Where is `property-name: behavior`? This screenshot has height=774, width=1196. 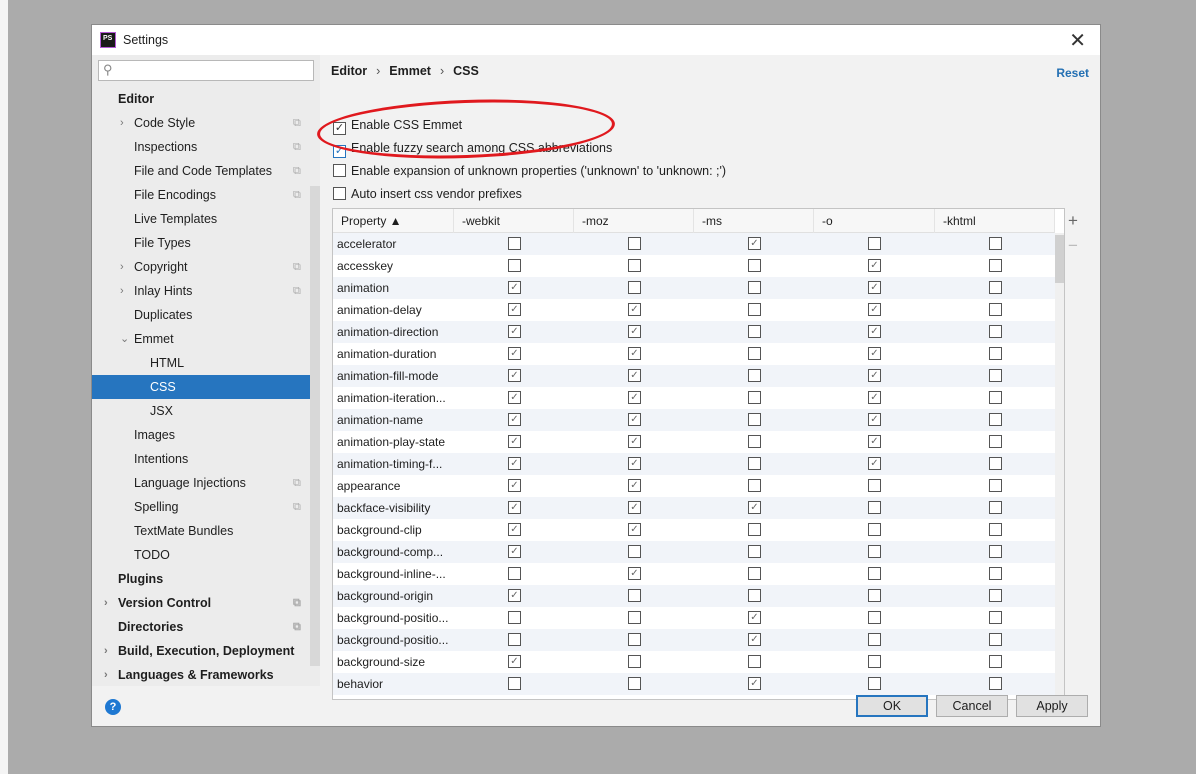
property-name: behavior is located at coordinates (360, 684).